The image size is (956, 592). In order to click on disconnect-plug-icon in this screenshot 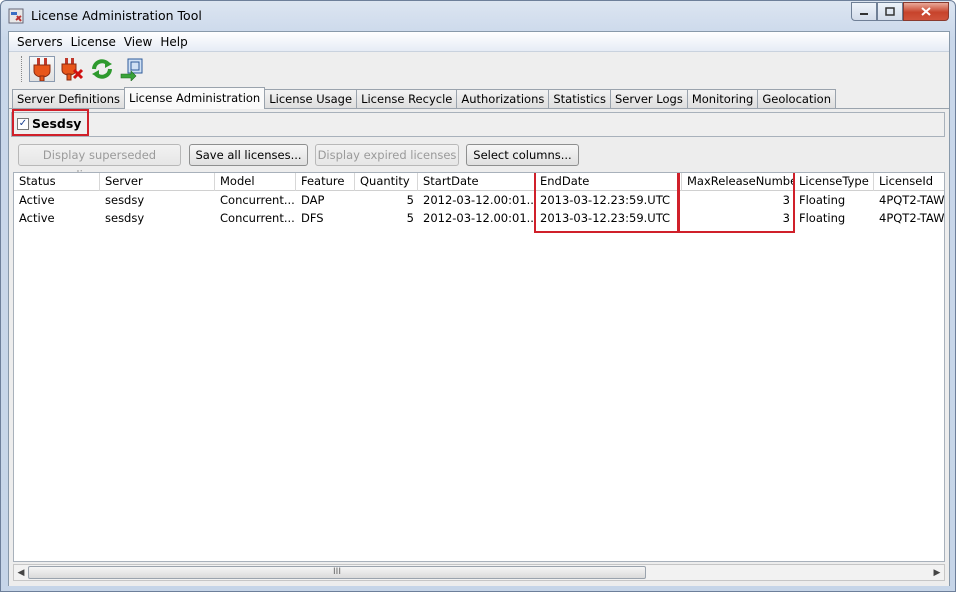, I will do `click(72, 69)`.